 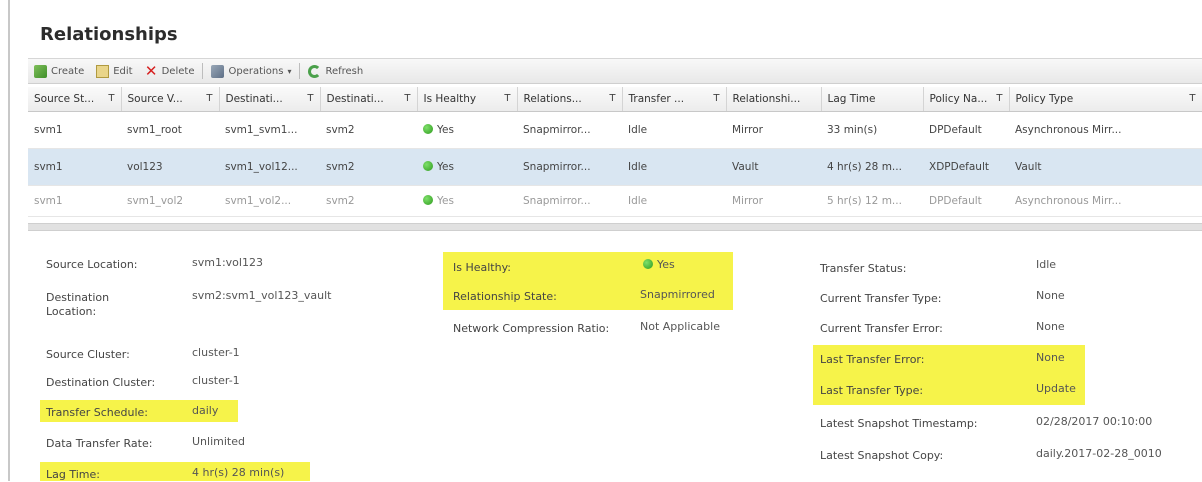 I want to click on delete-button: ✕ Delete, so click(x=170, y=71).